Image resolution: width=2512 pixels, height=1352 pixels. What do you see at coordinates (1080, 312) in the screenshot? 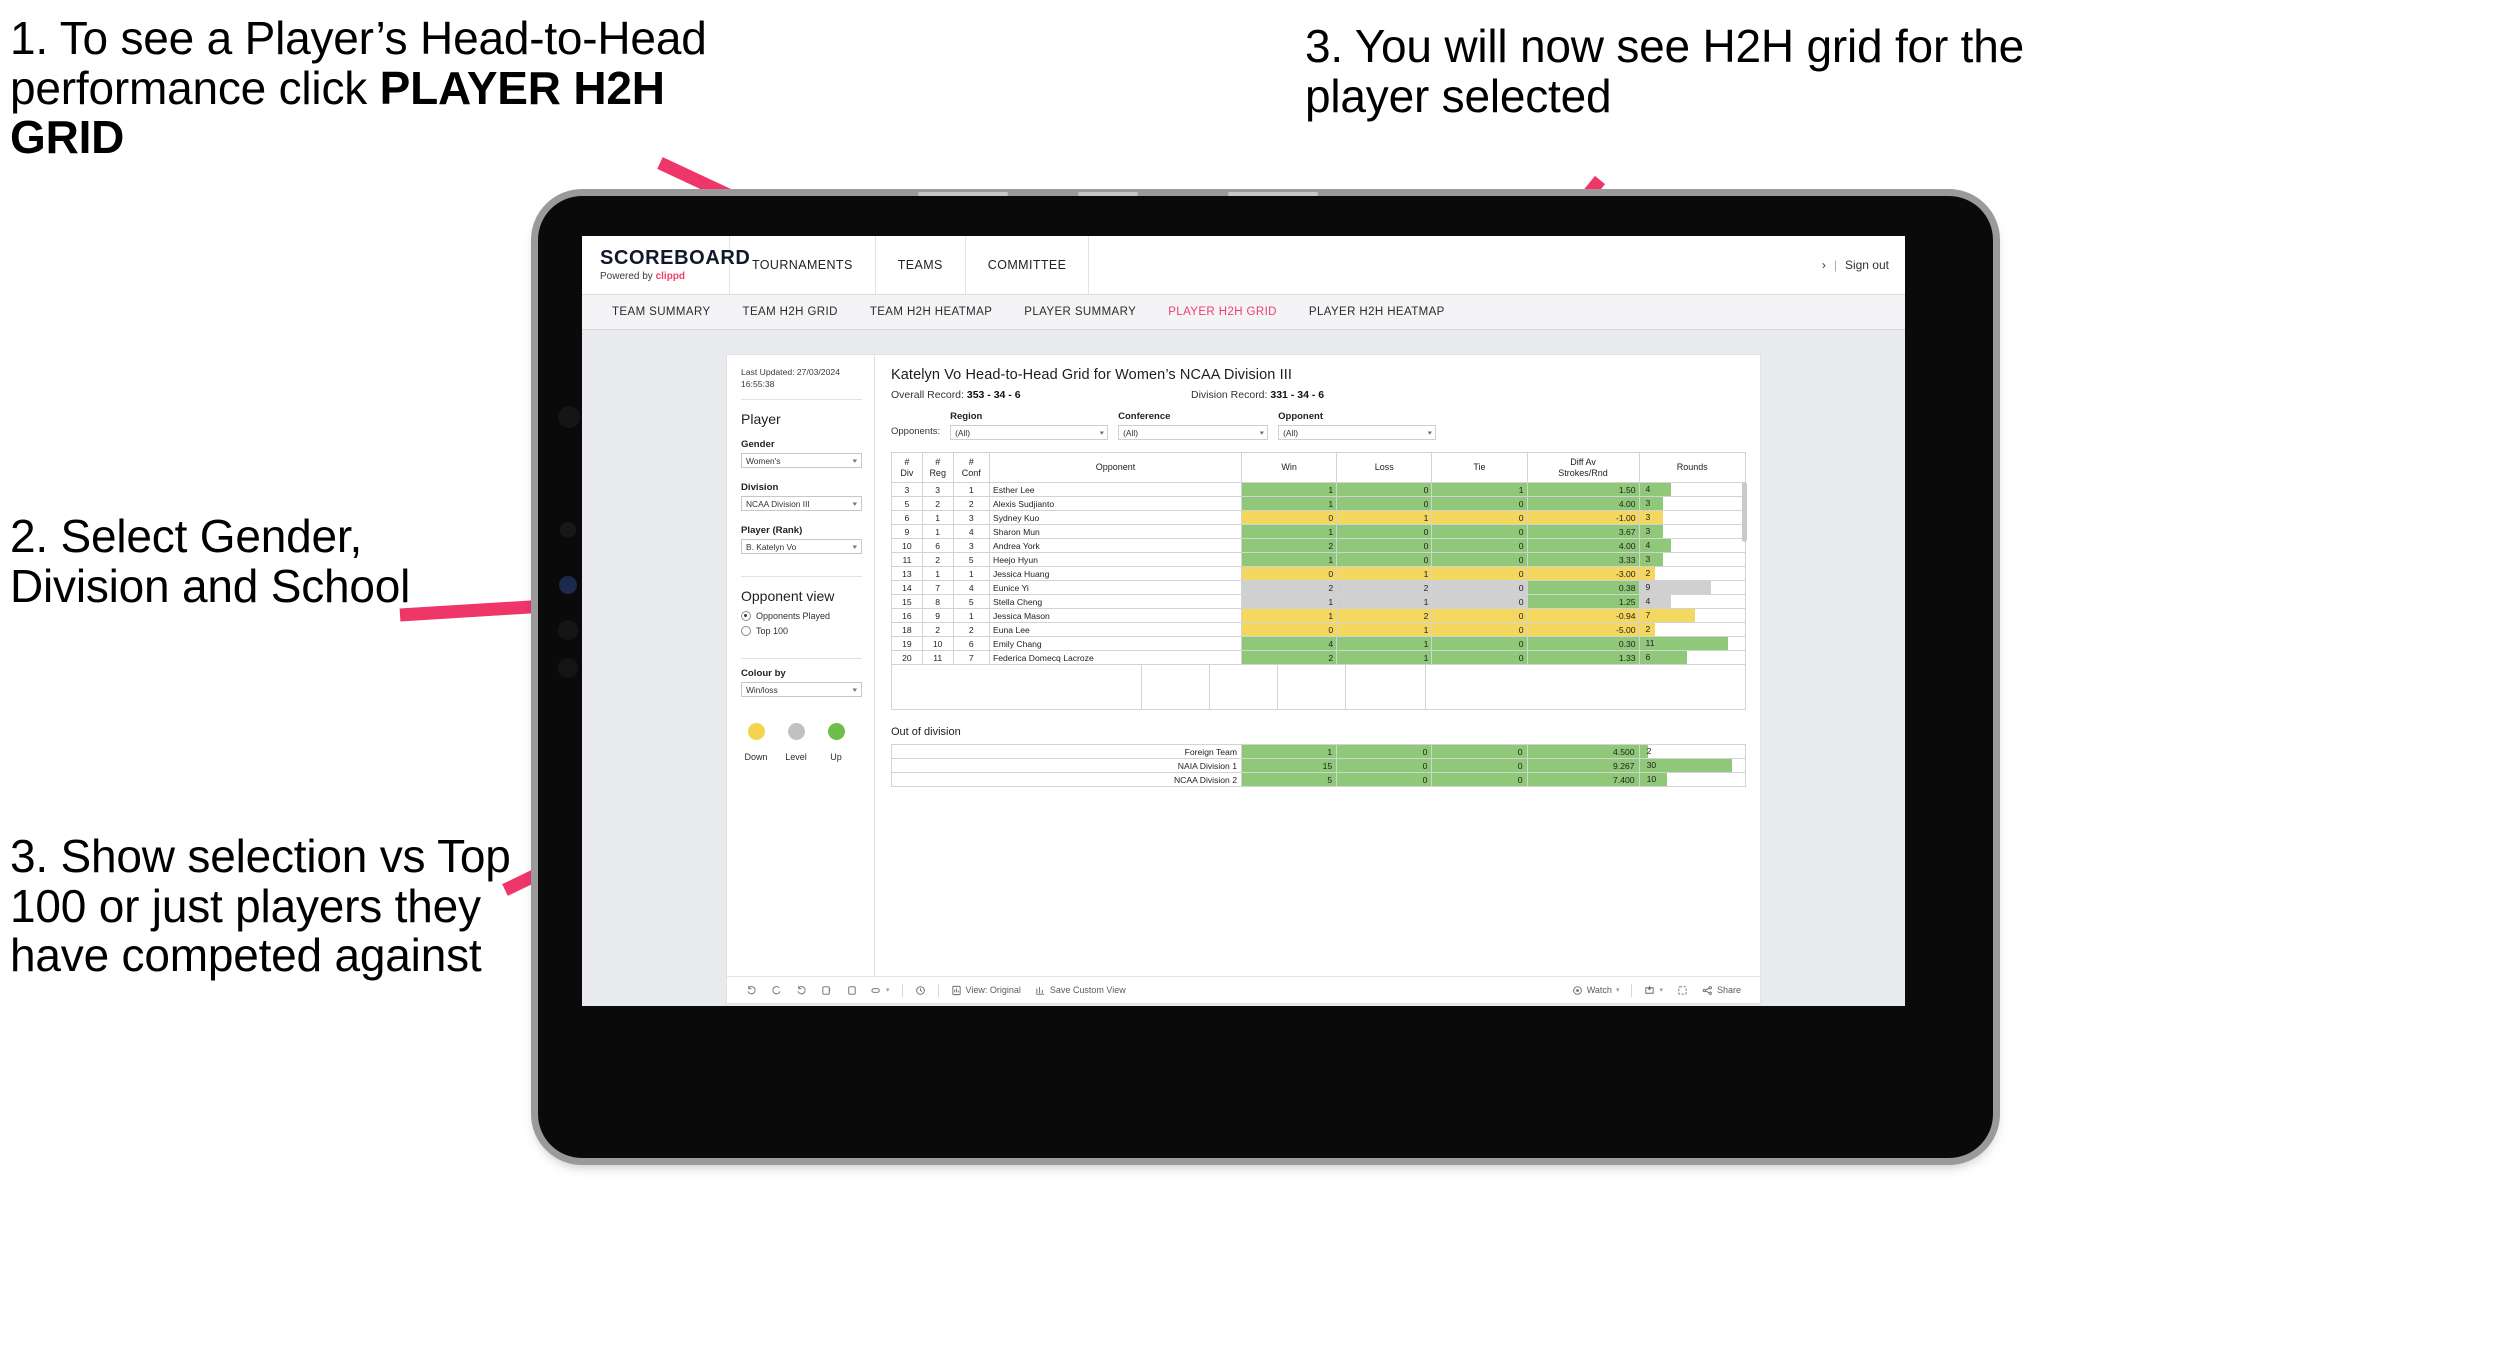
I see `tab-player-summary: PLAYER SUMMARY` at bounding box center [1080, 312].